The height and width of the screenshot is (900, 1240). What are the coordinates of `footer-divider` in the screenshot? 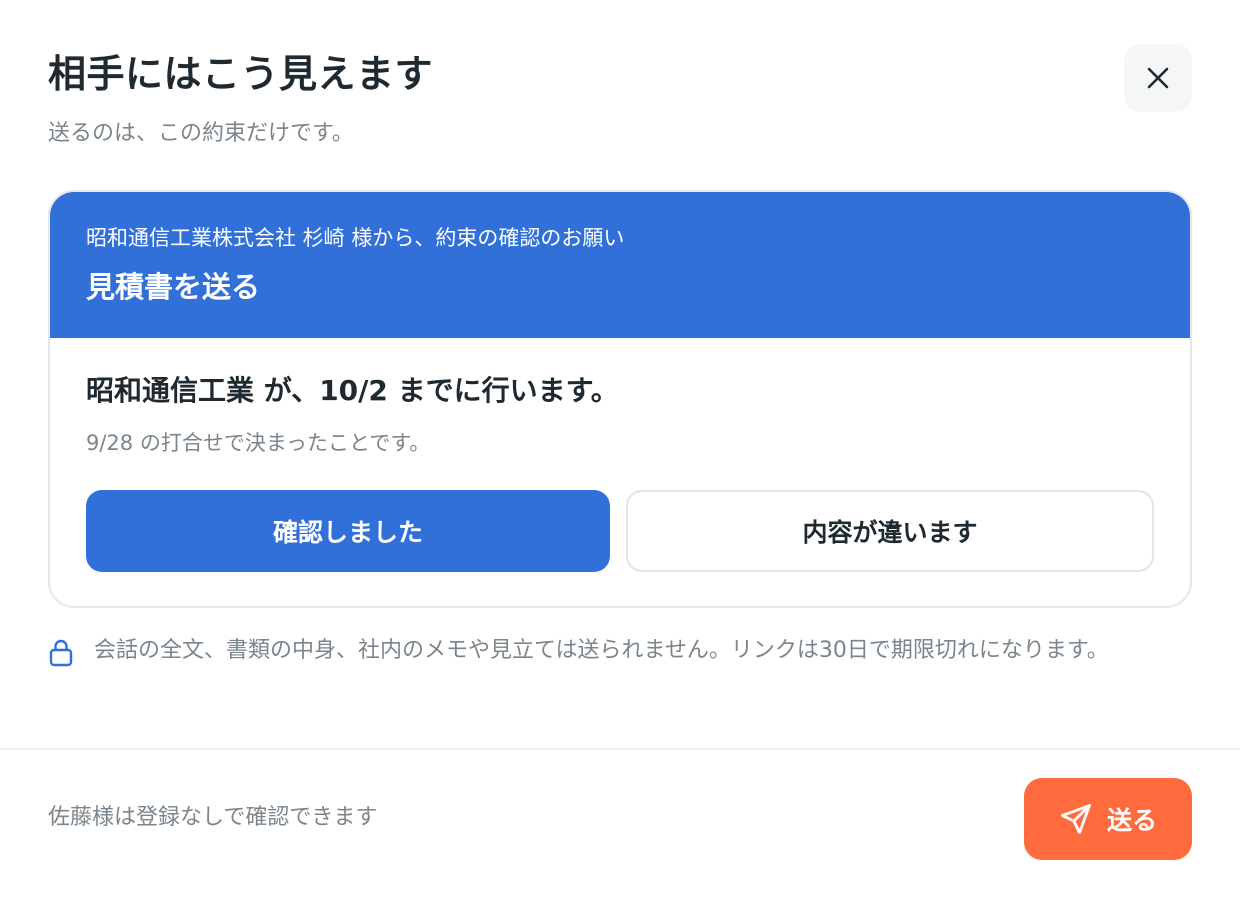 It's located at (620, 749).